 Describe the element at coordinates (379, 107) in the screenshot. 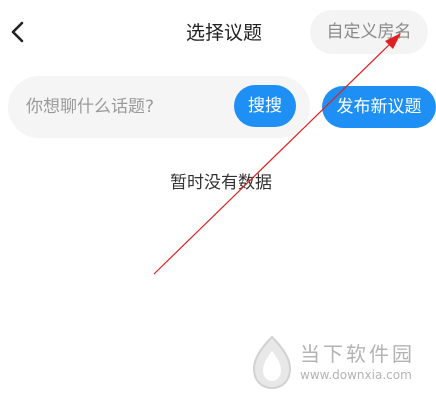

I see `publish-topic-button: 发布新议题` at that location.